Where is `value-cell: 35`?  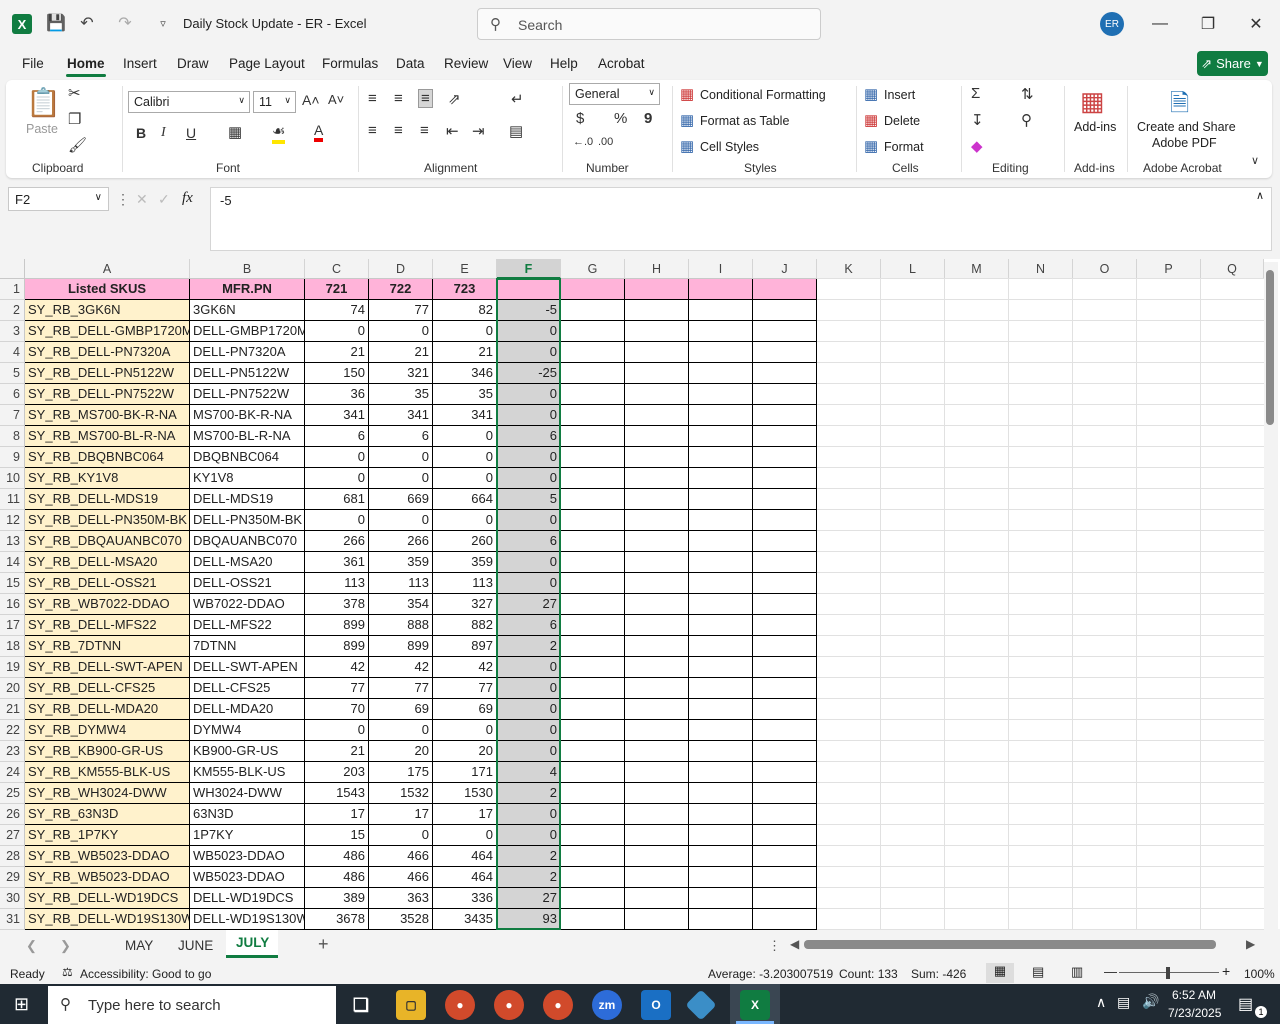
value-cell: 35 is located at coordinates (465, 394).